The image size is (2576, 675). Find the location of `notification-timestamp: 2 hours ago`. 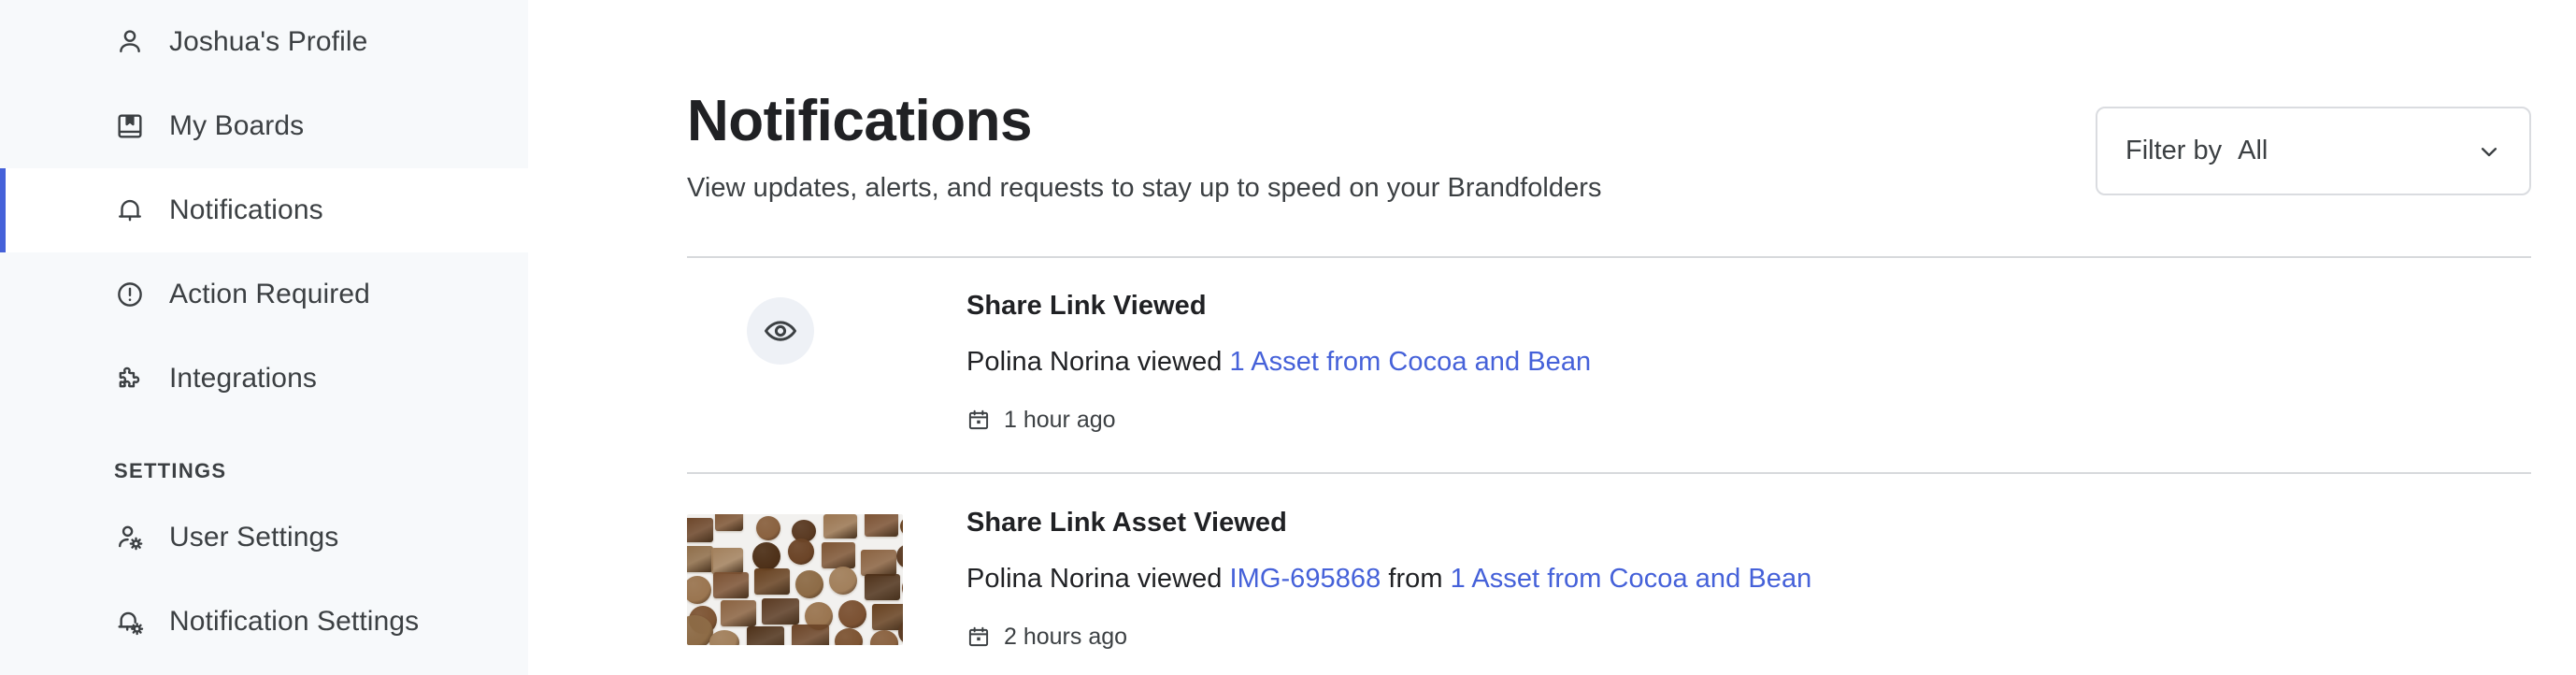

notification-timestamp: 2 hours ago is located at coordinates (1748, 637).